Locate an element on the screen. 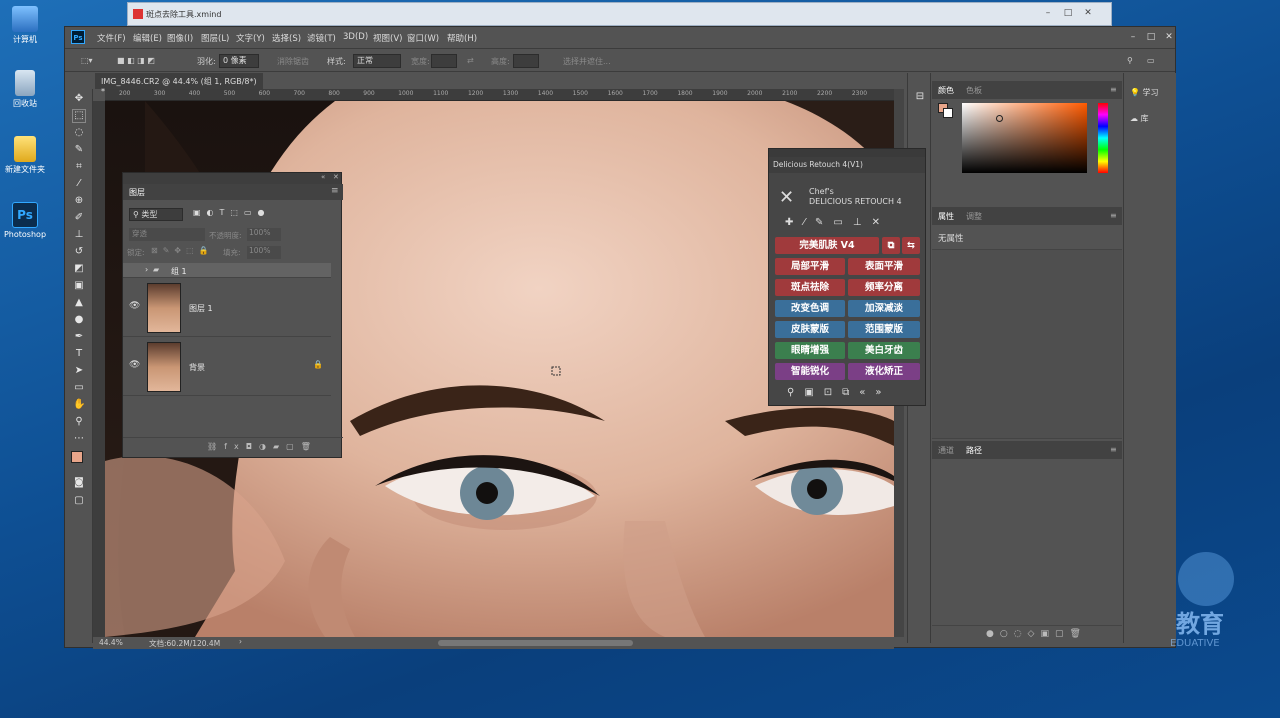 The image size is (1280, 718). screen-mode-icon: ▢ is located at coordinates (79, 501).